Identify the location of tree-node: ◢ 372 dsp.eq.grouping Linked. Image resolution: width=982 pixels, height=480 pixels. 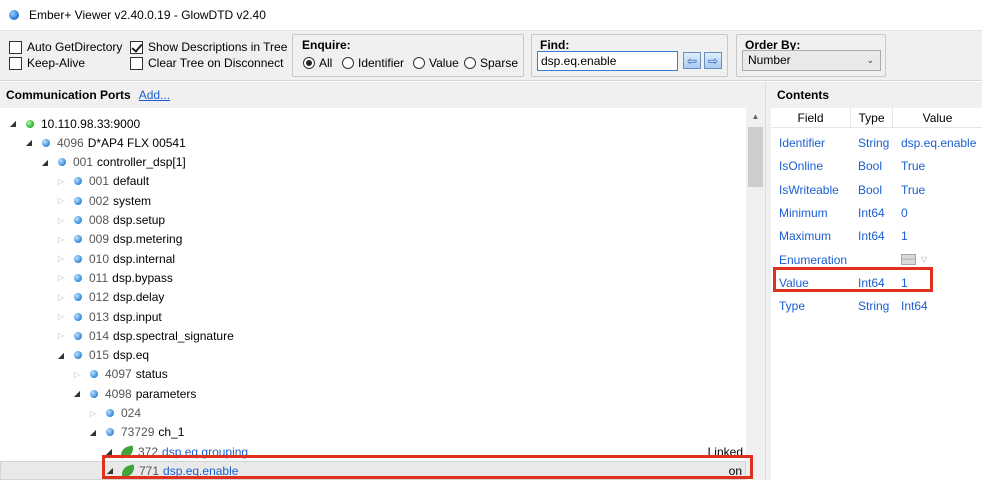
(373, 451).